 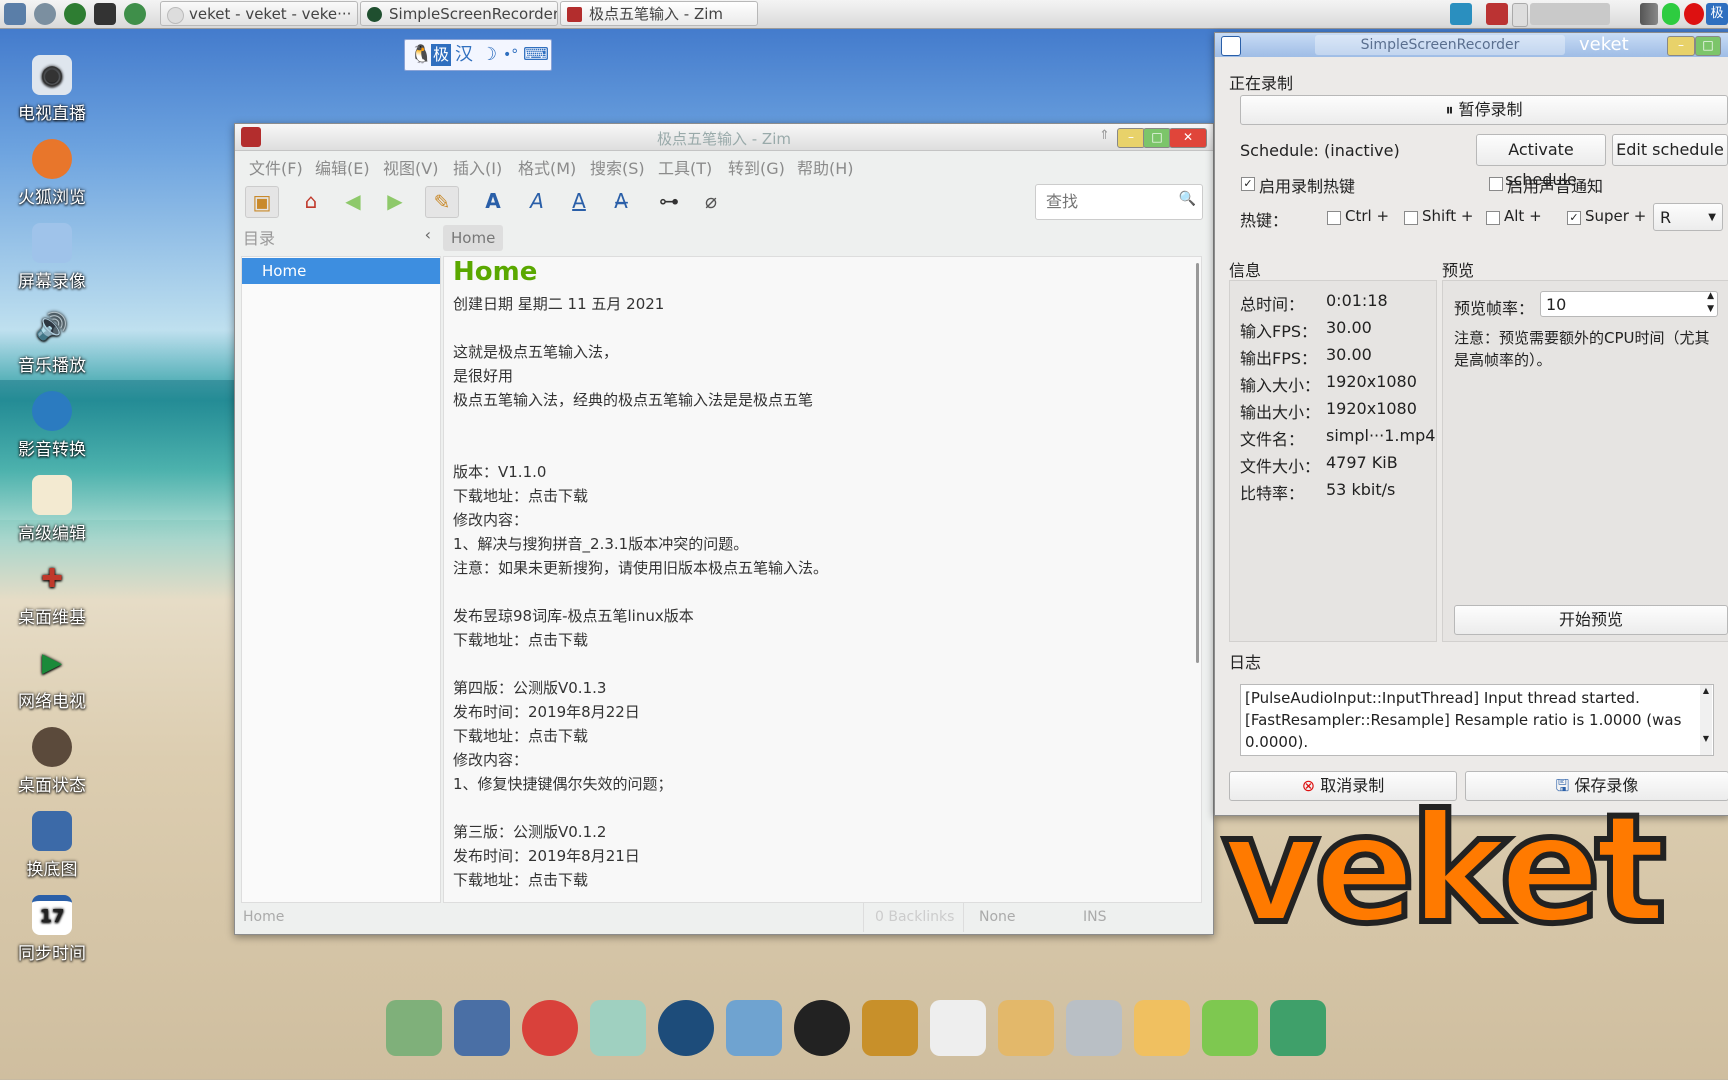 What do you see at coordinates (536, 55) in the screenshot?
I see `keyboard-icon: ⌨` at bounding box center [536, 55].